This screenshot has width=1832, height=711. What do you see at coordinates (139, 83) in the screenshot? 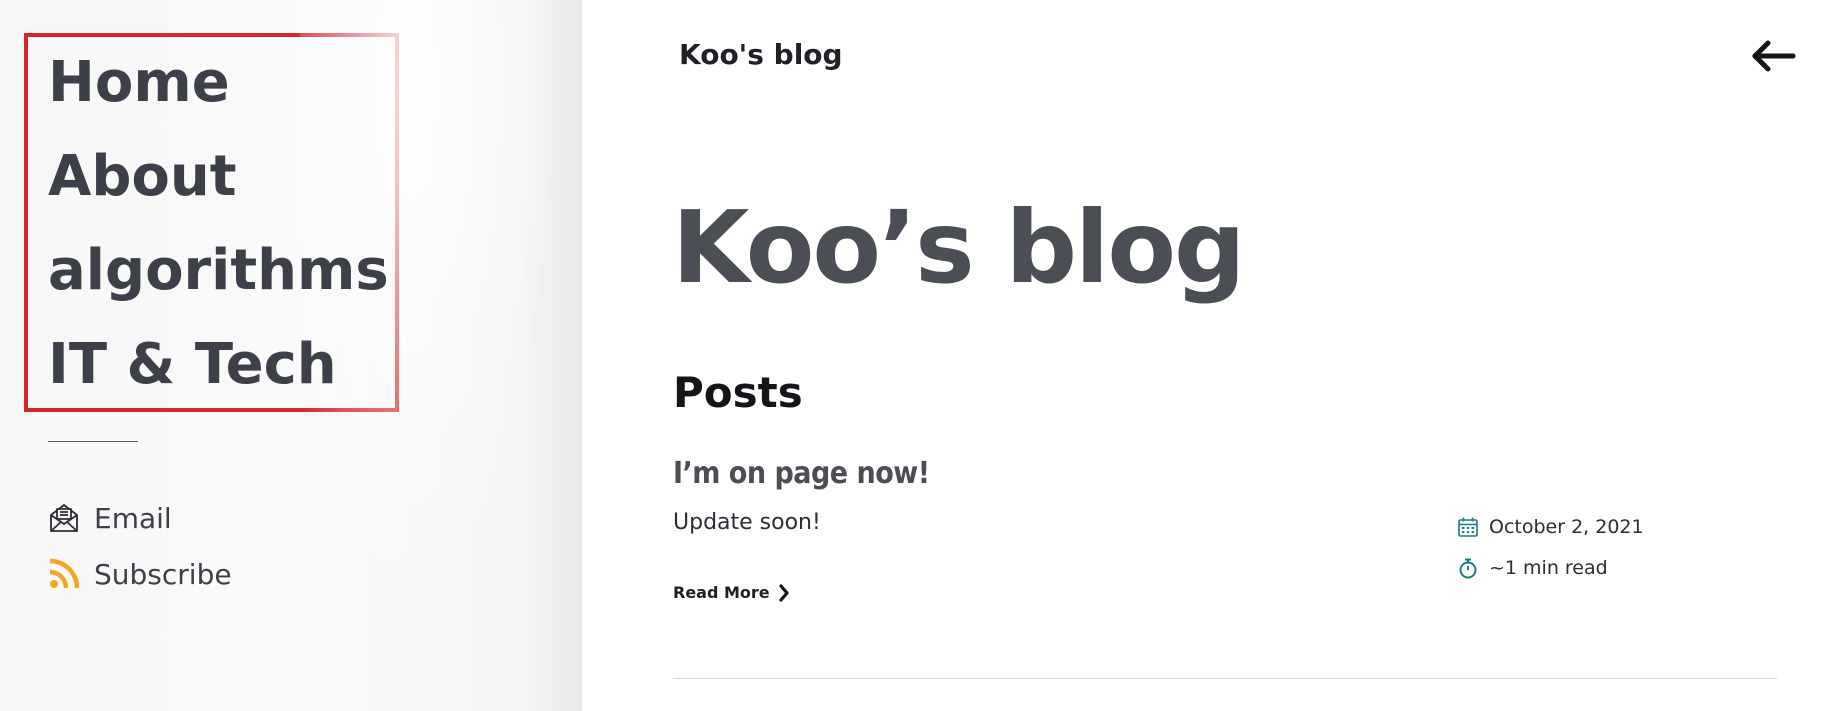
I see `nav-link-home: Home` at bounding box center [139, 83].